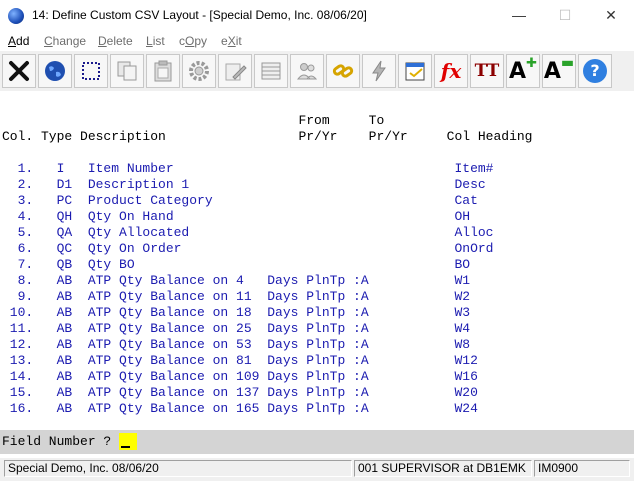  What do you see at coordinates (125, 447) in the screenshot?
I see `text-cursor` at bounding box center [125, 447].